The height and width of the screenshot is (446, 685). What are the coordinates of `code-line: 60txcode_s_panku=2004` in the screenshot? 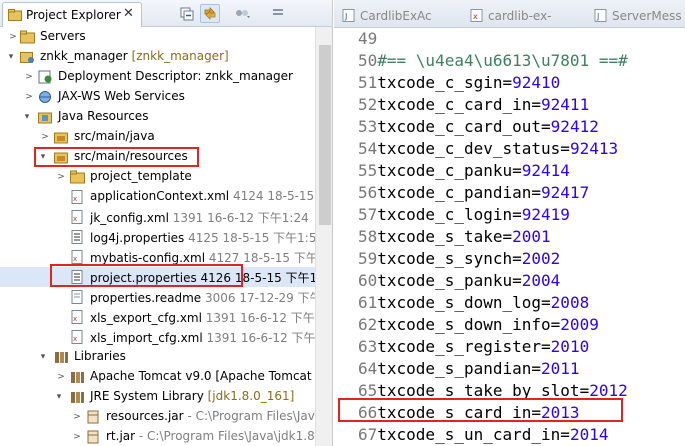 It's located at (459, 280).